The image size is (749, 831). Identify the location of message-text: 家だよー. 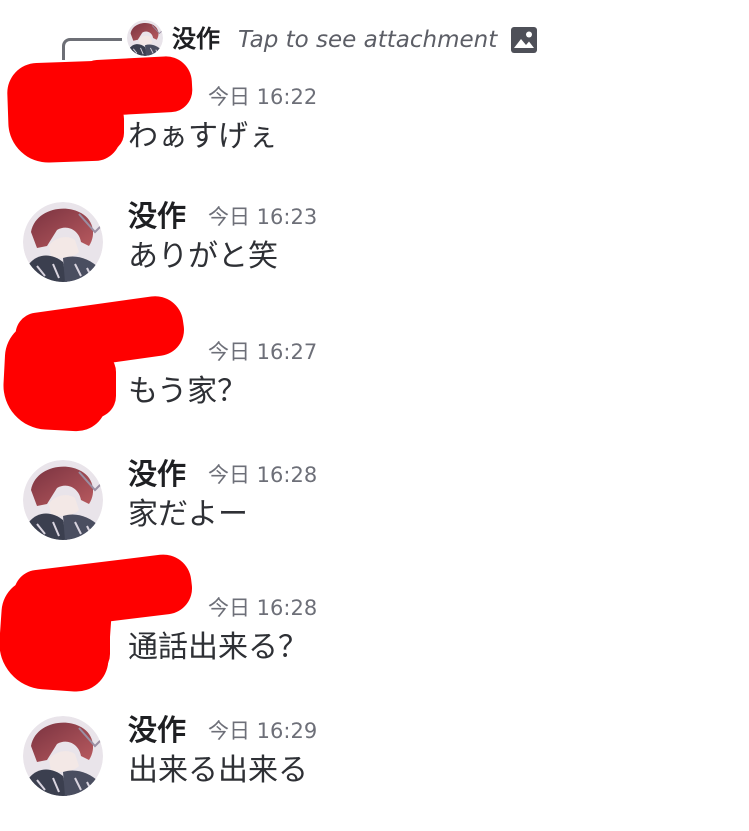
(188, 514).